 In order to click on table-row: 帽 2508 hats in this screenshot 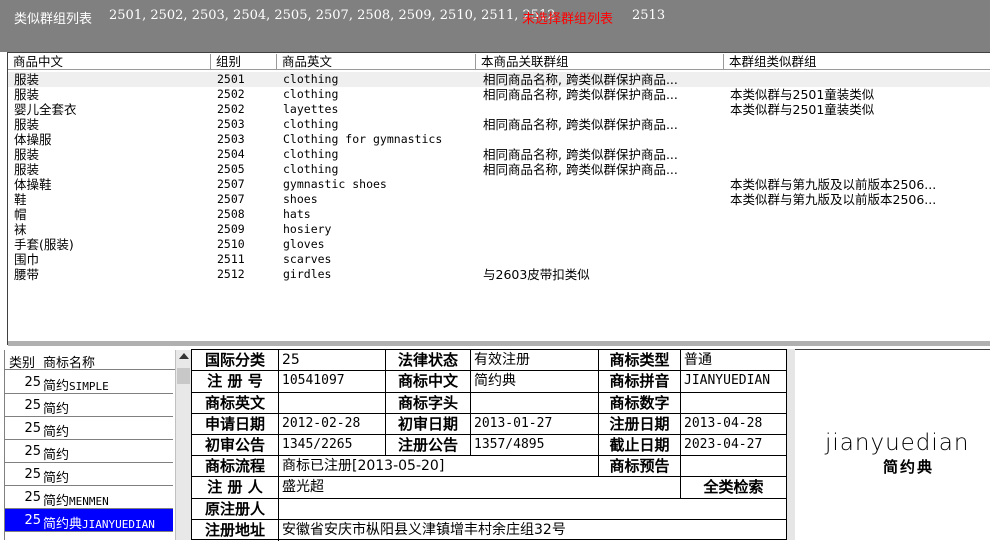, I will do `click(499, 214)`.